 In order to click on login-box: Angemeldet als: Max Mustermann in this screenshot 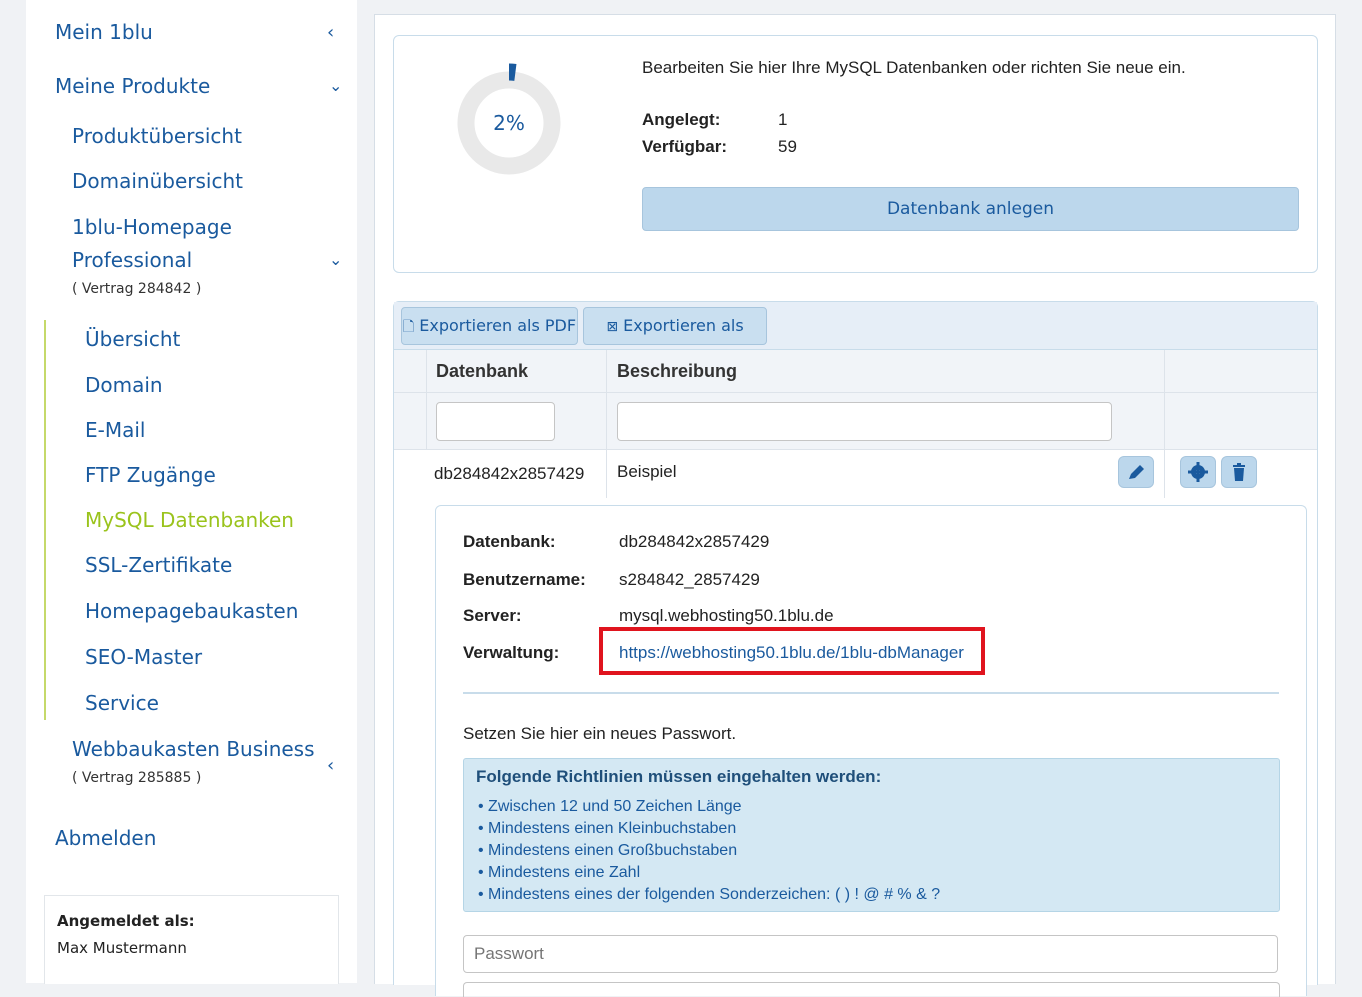, I will do `click(191, 939)`.